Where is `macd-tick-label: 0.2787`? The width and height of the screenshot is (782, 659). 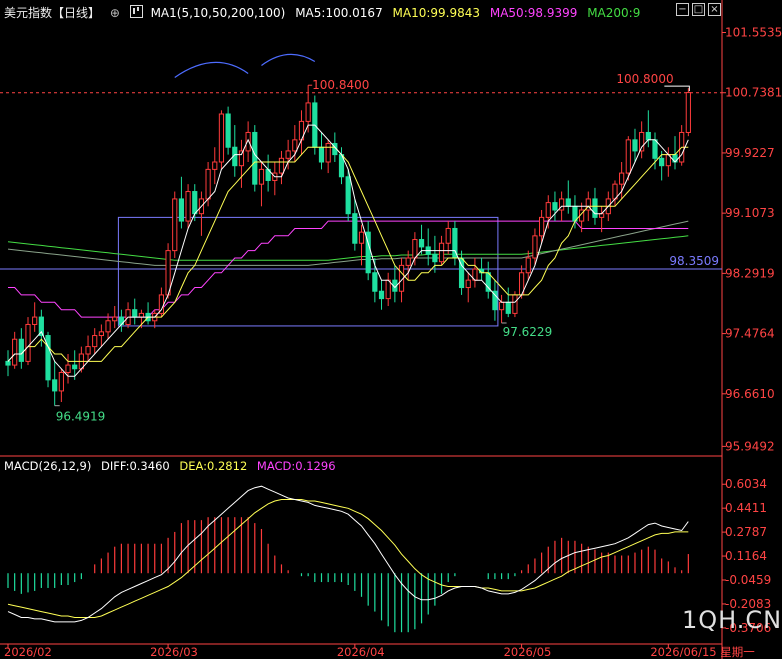 macd-tick-label: 0.2787 is located at coordinates (746, 532).